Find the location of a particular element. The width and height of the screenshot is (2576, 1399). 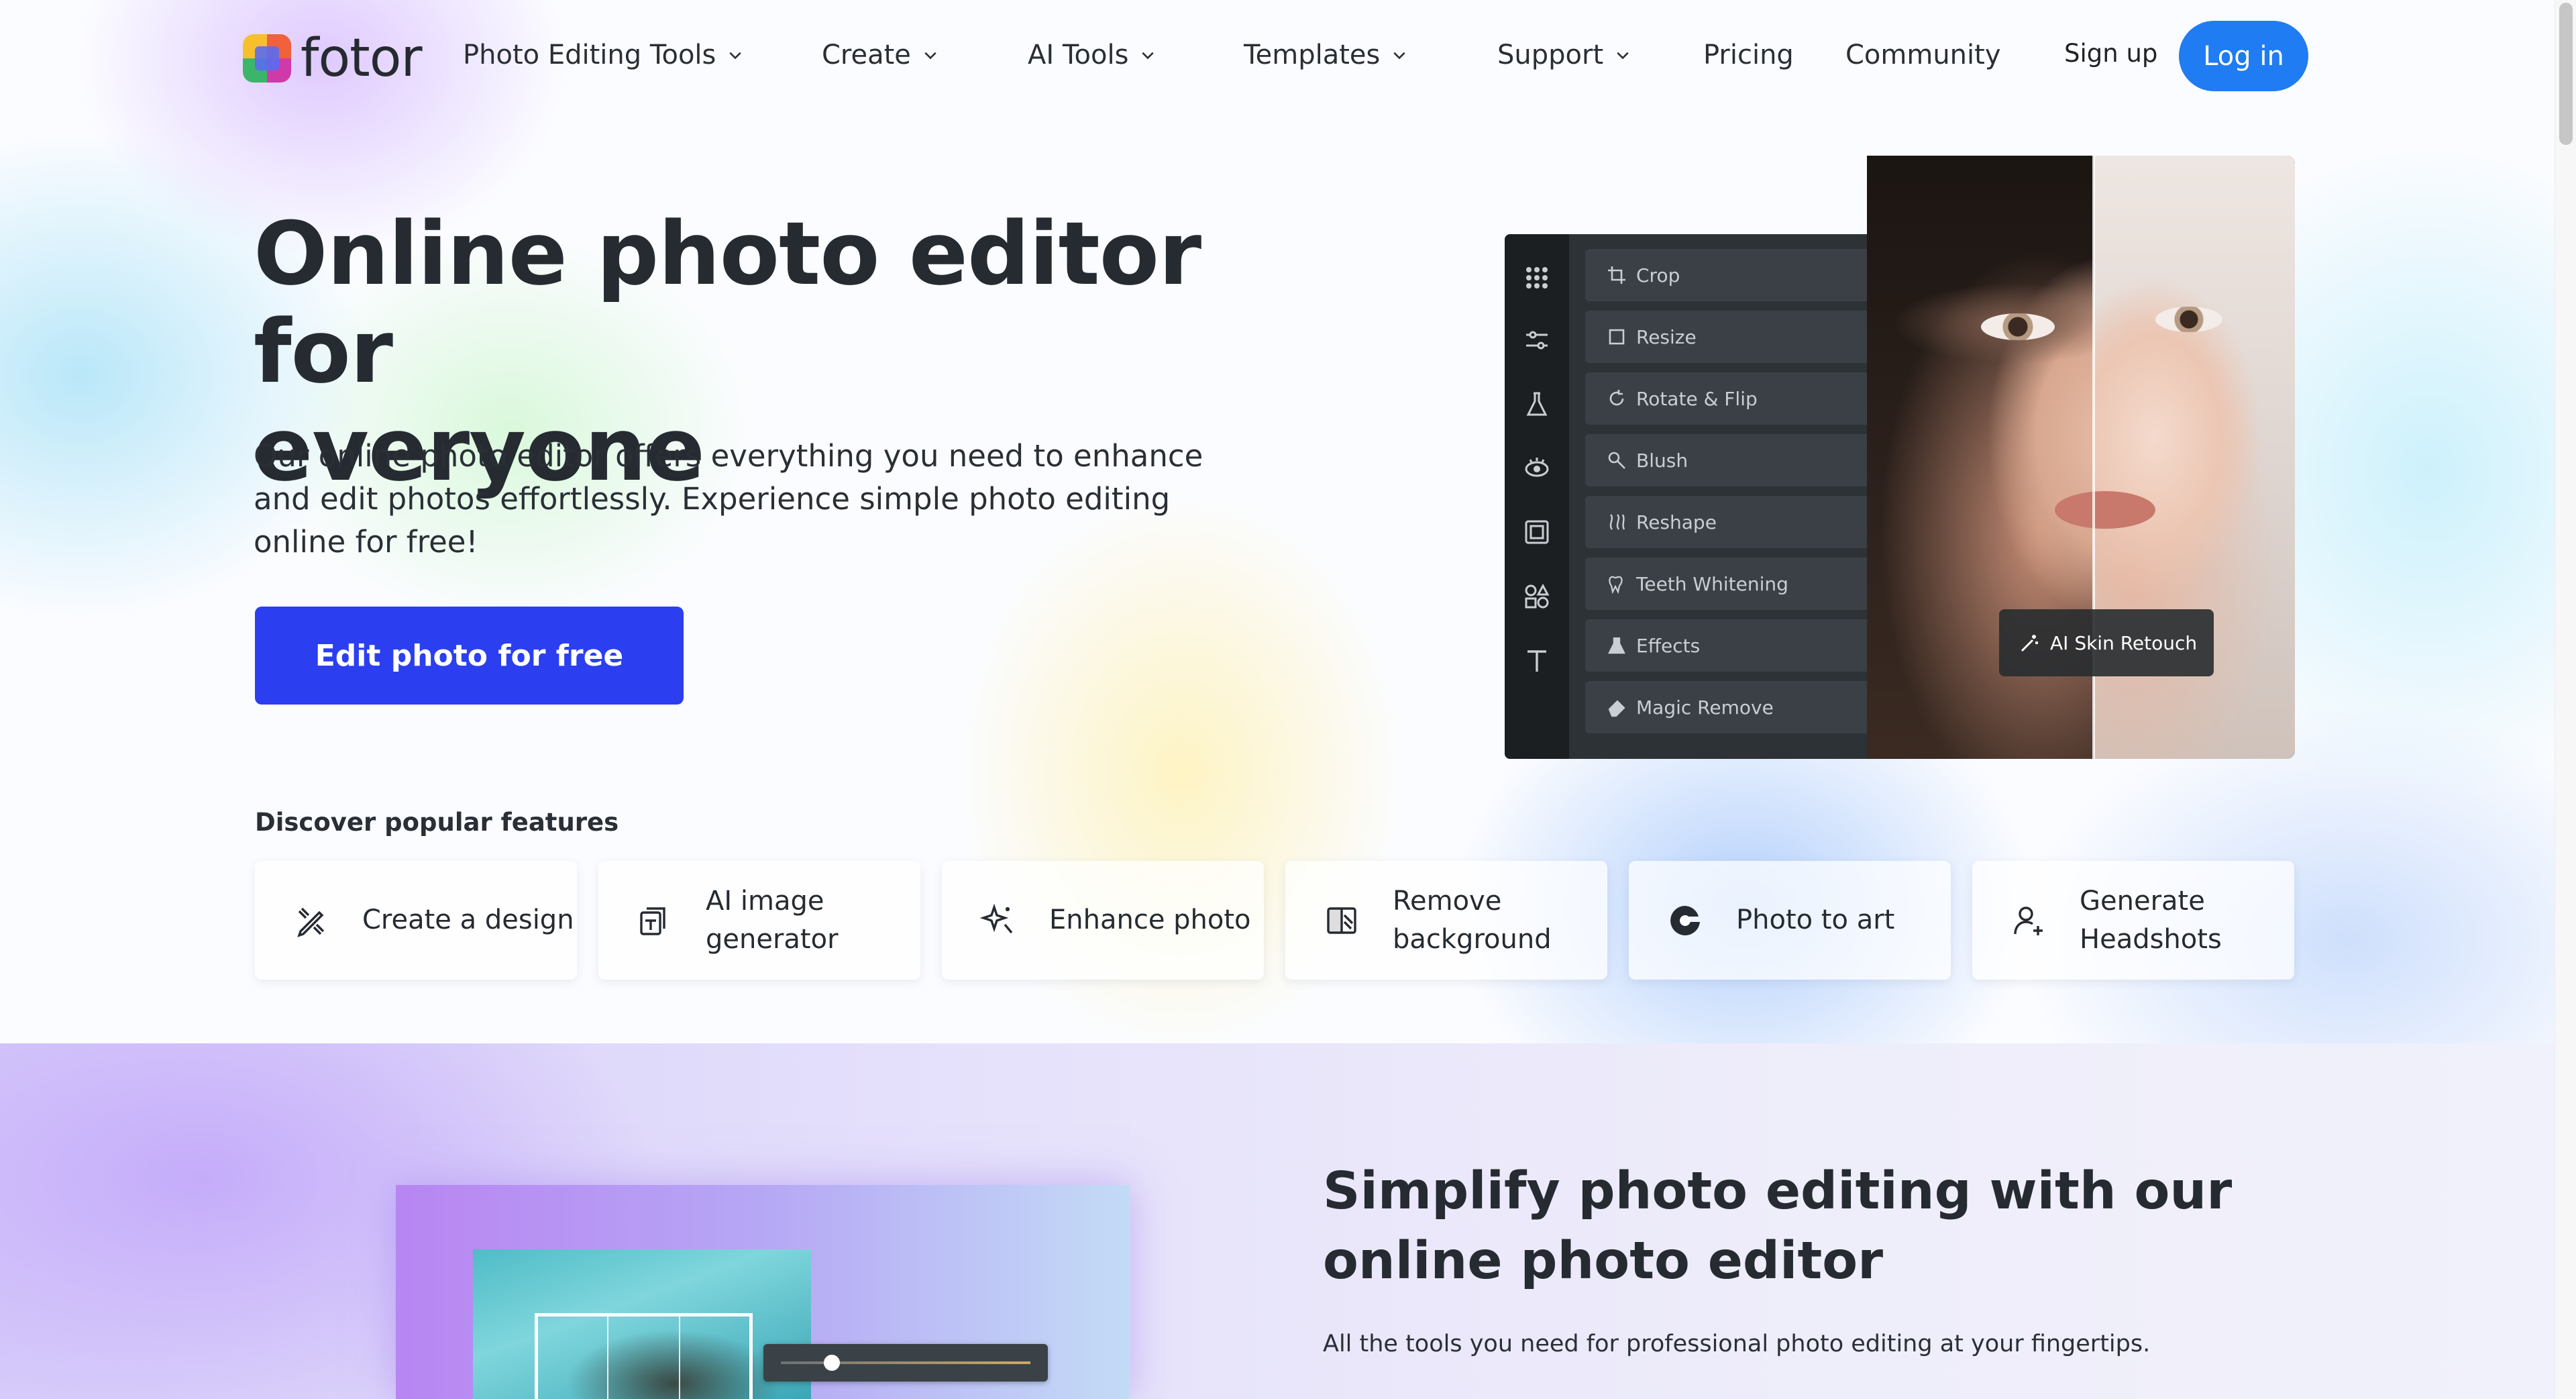

sliders-adjust-icon is located at coordinates (1536, 341).